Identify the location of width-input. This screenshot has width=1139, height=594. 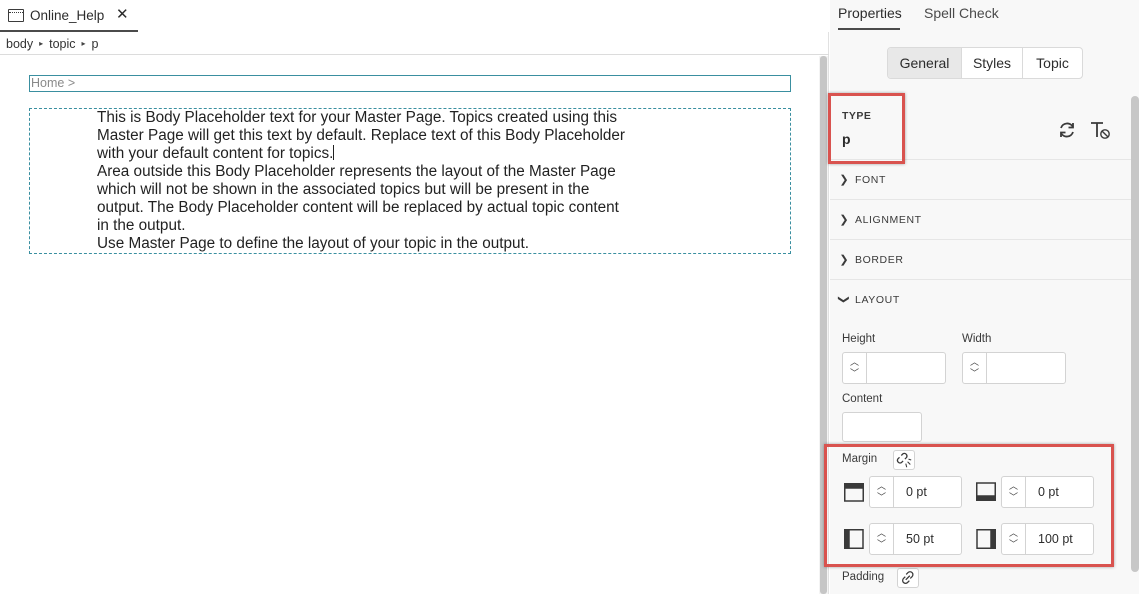
(1026, 368).